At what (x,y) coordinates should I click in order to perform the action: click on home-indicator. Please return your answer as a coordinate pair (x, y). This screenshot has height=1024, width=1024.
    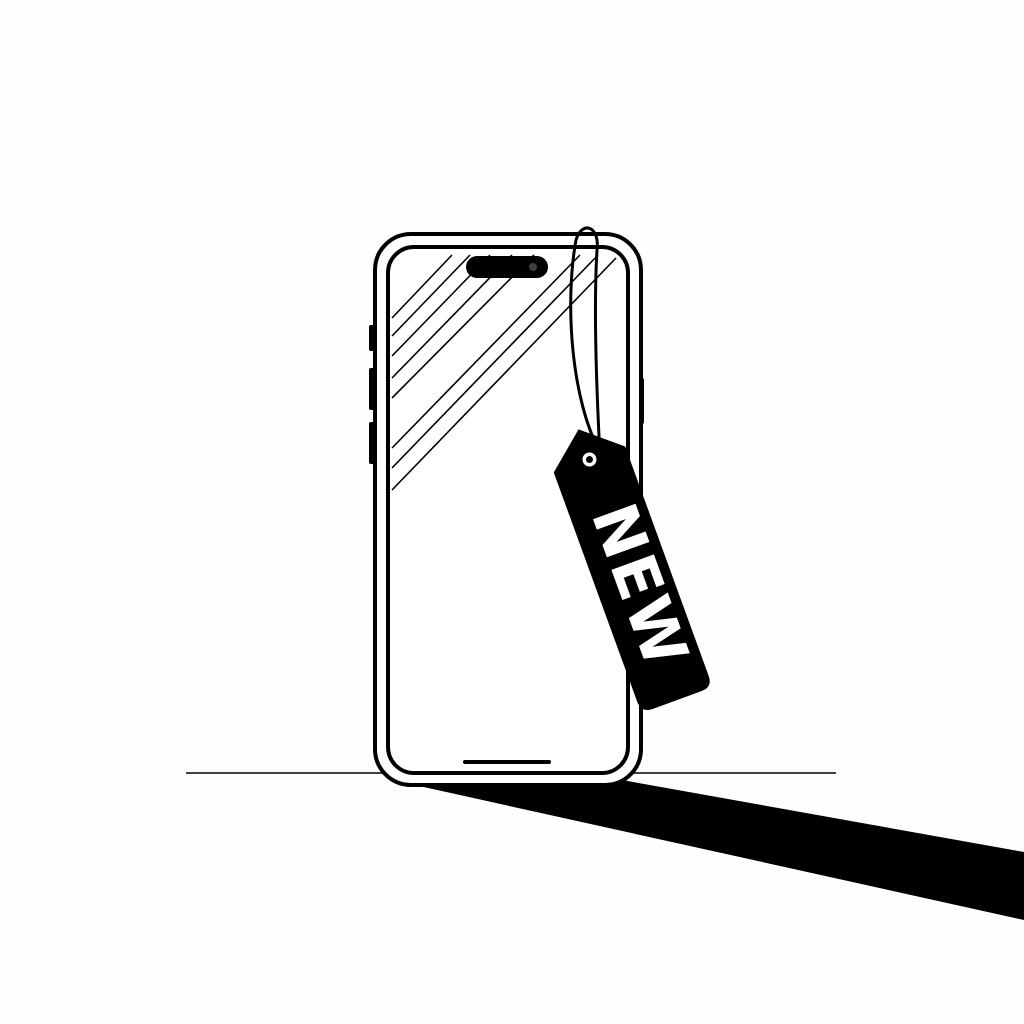
    Looking at the image, I should click on (507, 762).